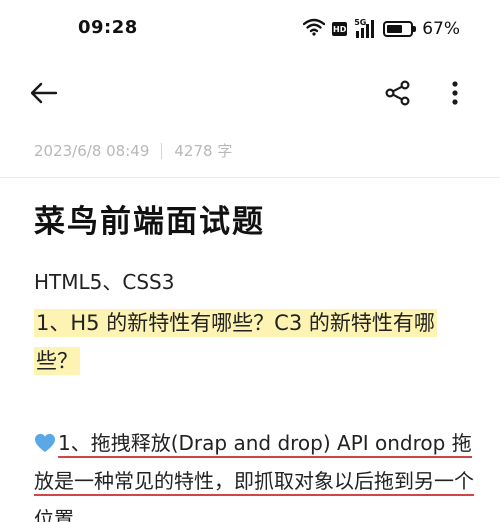 The height and width of the screenshot is (522, 500). What do you see at coordinates (104, 280) in the screenshot?
I see `sub-heading: HTML5、CSS3` at bounding box center [104, 280].